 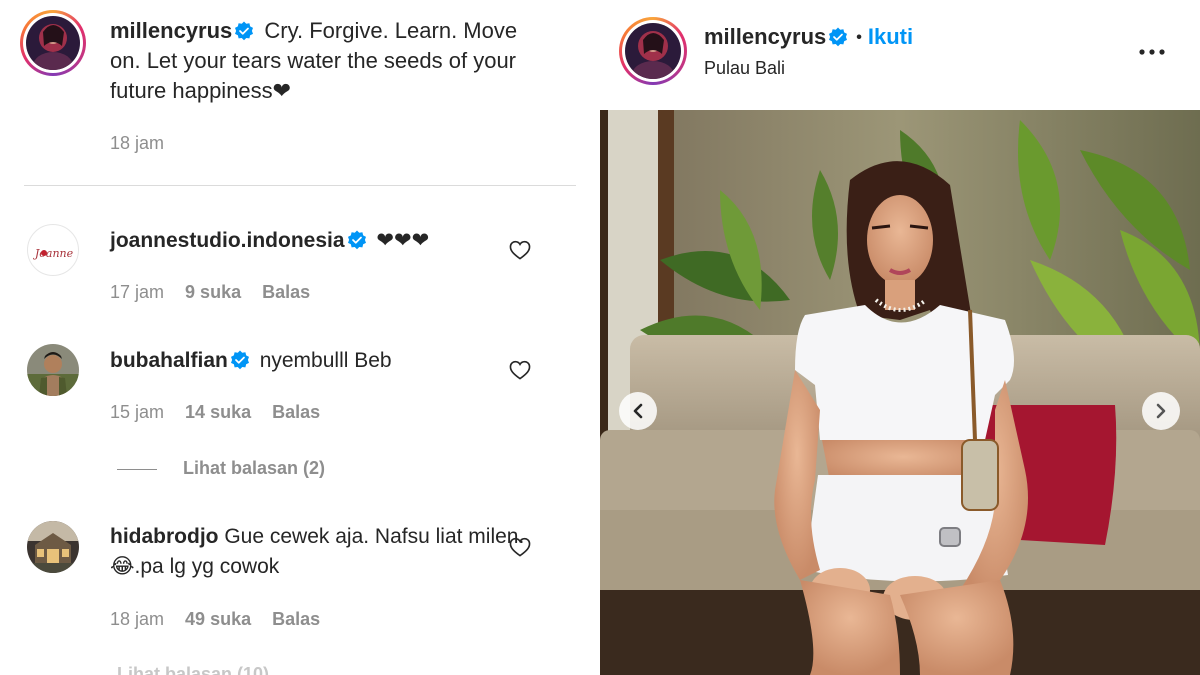 What do you see at coordinates (213, 292) in the screenshot?
I see `comment-likes: 9 suka` at bounding box center [213, 292].